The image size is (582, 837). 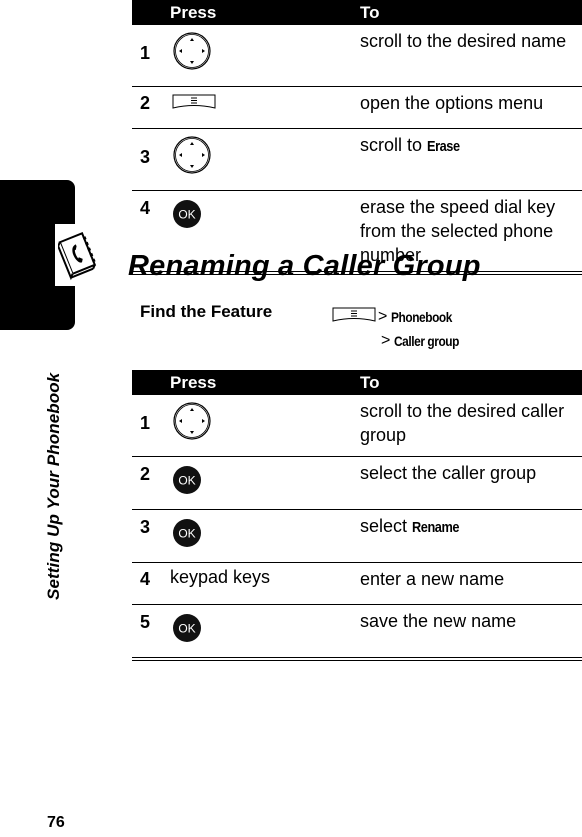 I want to click on step-action: scroll to Erase, so click(x=471, y=159).